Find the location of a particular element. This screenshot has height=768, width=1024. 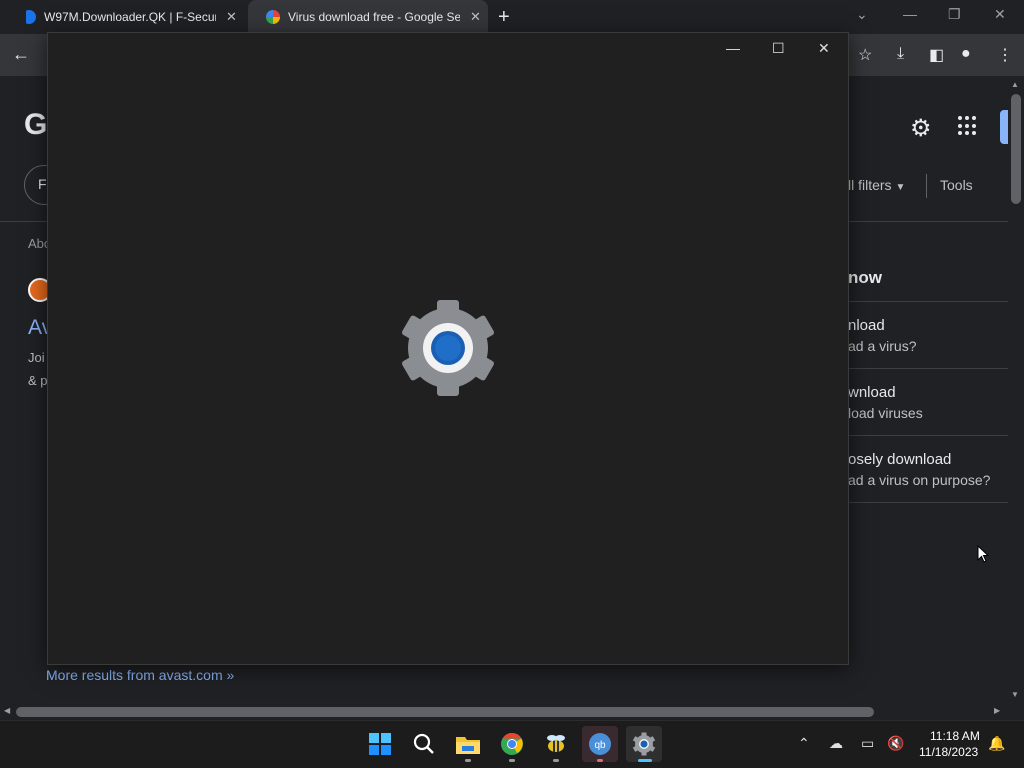

file-explorer-icon is located at coordinates (468, 744).